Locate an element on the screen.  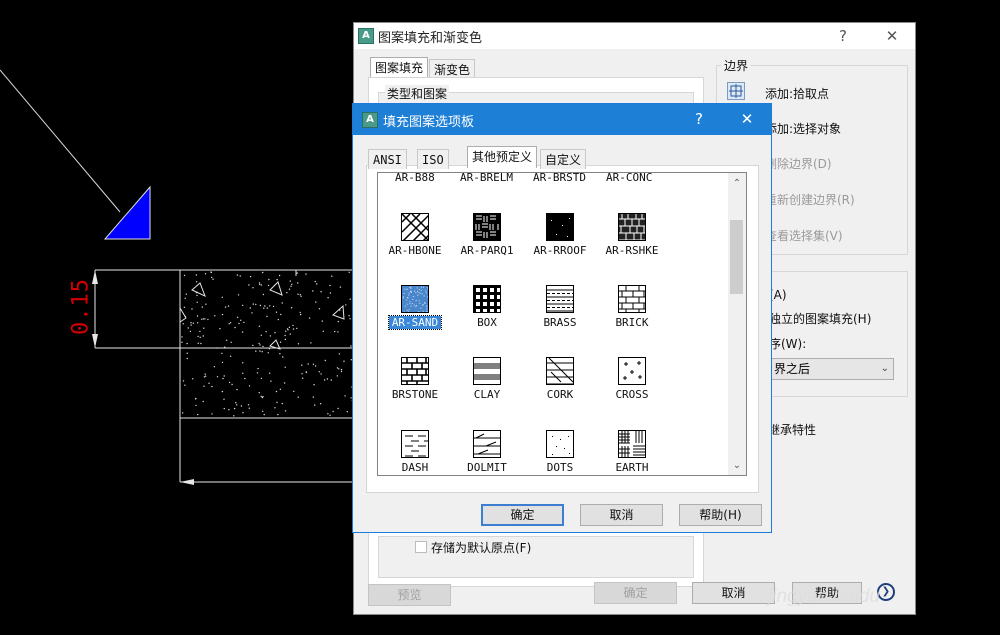
pick-points-icon is located at coordinates (736, 91).